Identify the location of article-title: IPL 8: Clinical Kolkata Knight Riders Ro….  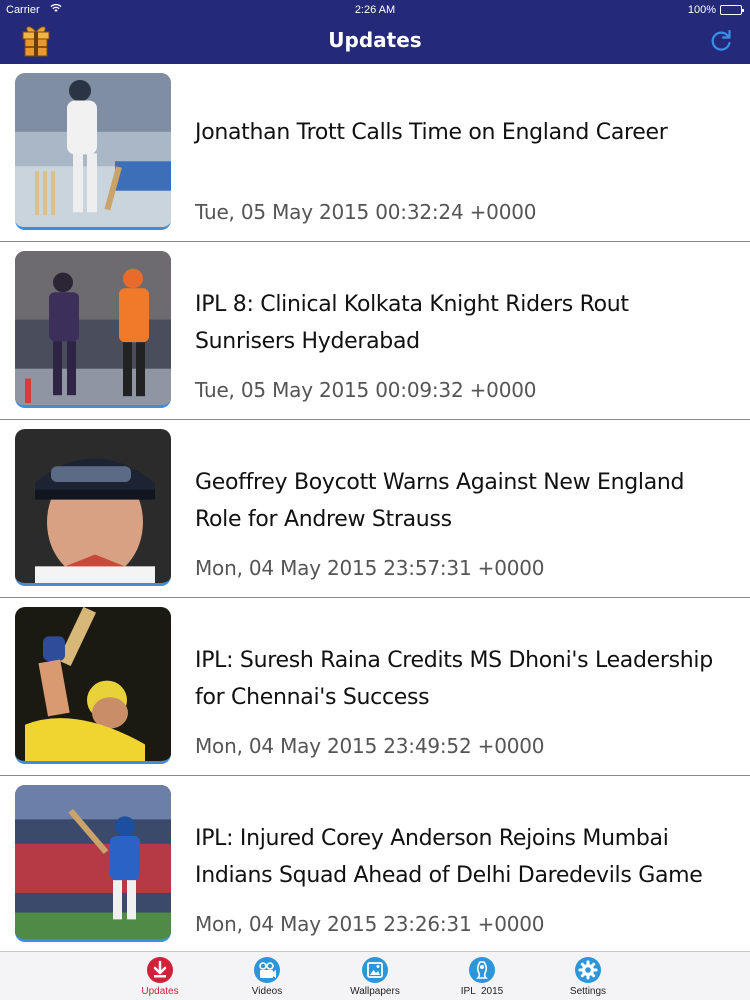
(460, 323).